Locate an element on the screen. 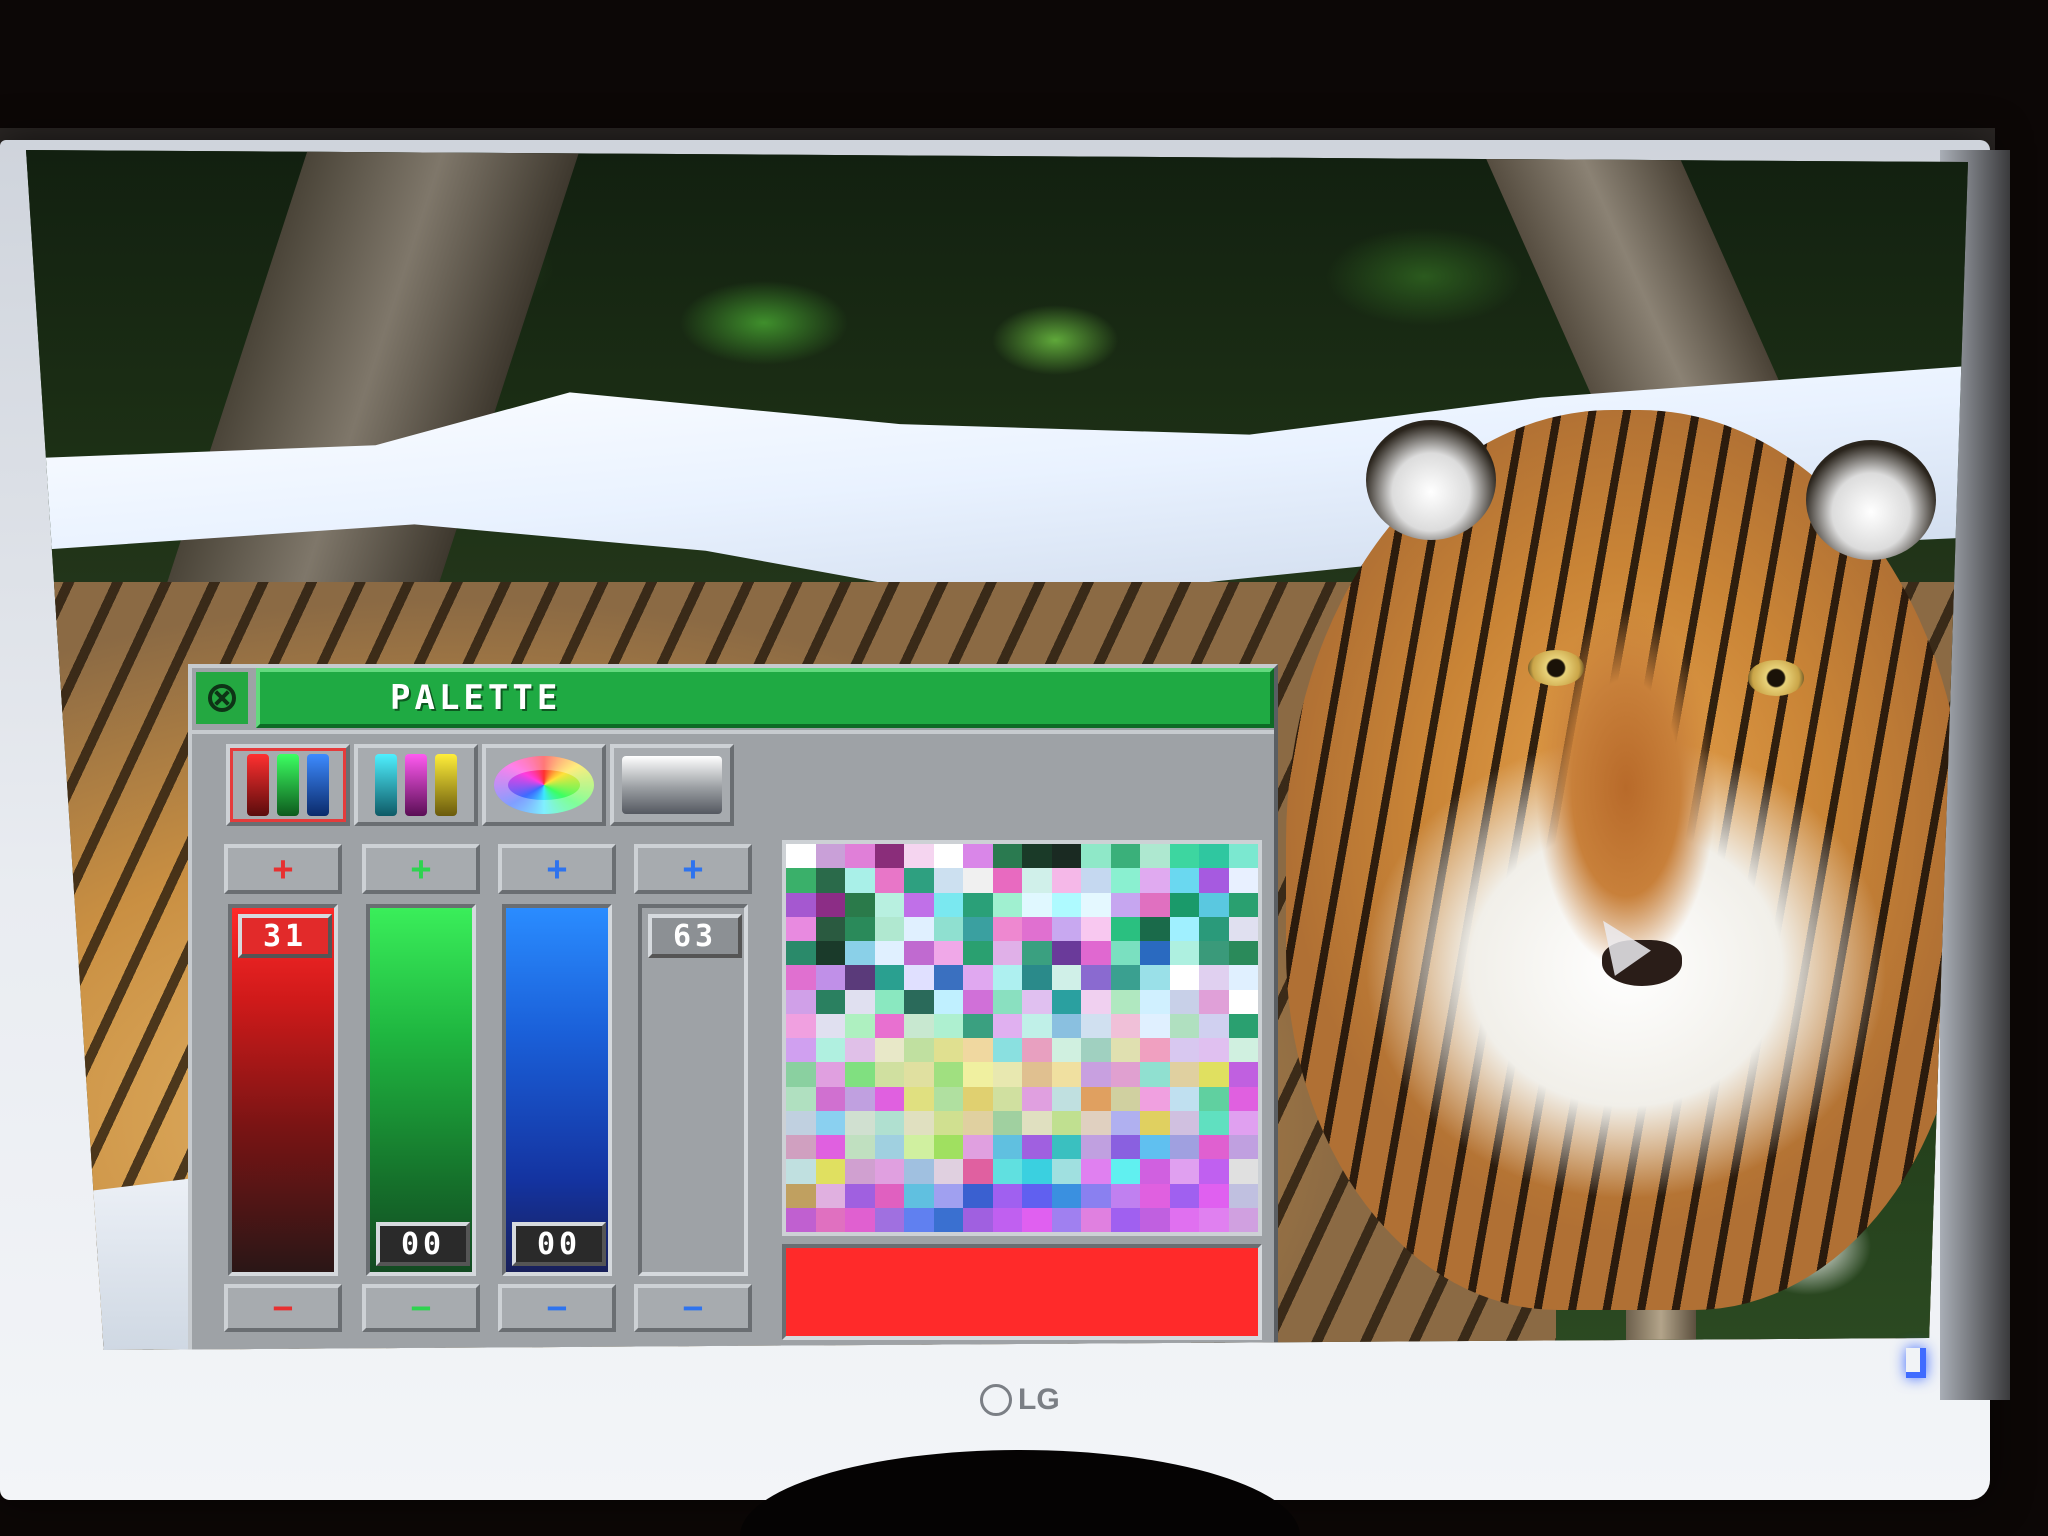 Image resolution: width=2048 pixels, height=1536 pixels. greyscale-mode-button is located at coordinates (672, 785).